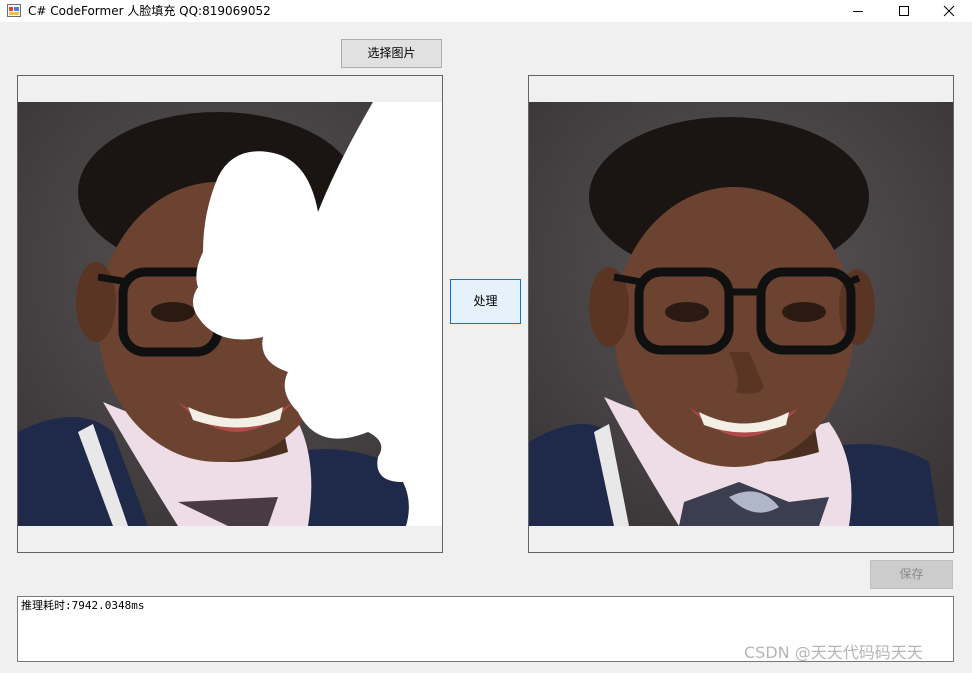  I want to click on inference-time-text: 推理耗时:7942.0348ms, so click(83, 605).